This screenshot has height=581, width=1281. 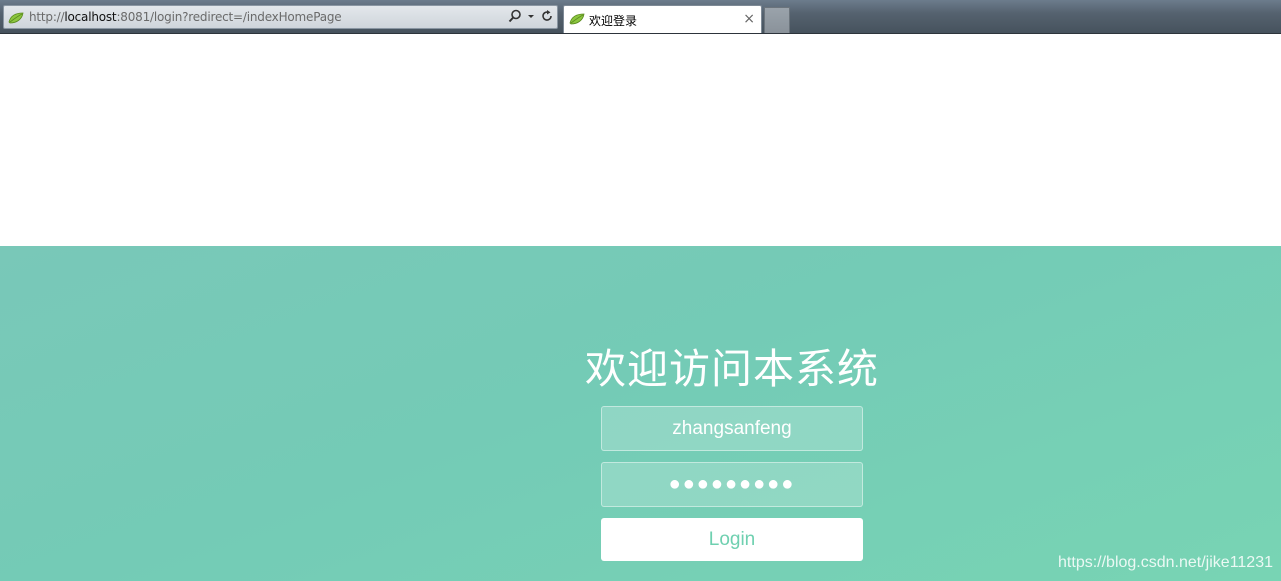 What do you see at coordinates (531, 17) in the screenshot?
I see `chevron-down-icon` at bounding box center [531, 17].